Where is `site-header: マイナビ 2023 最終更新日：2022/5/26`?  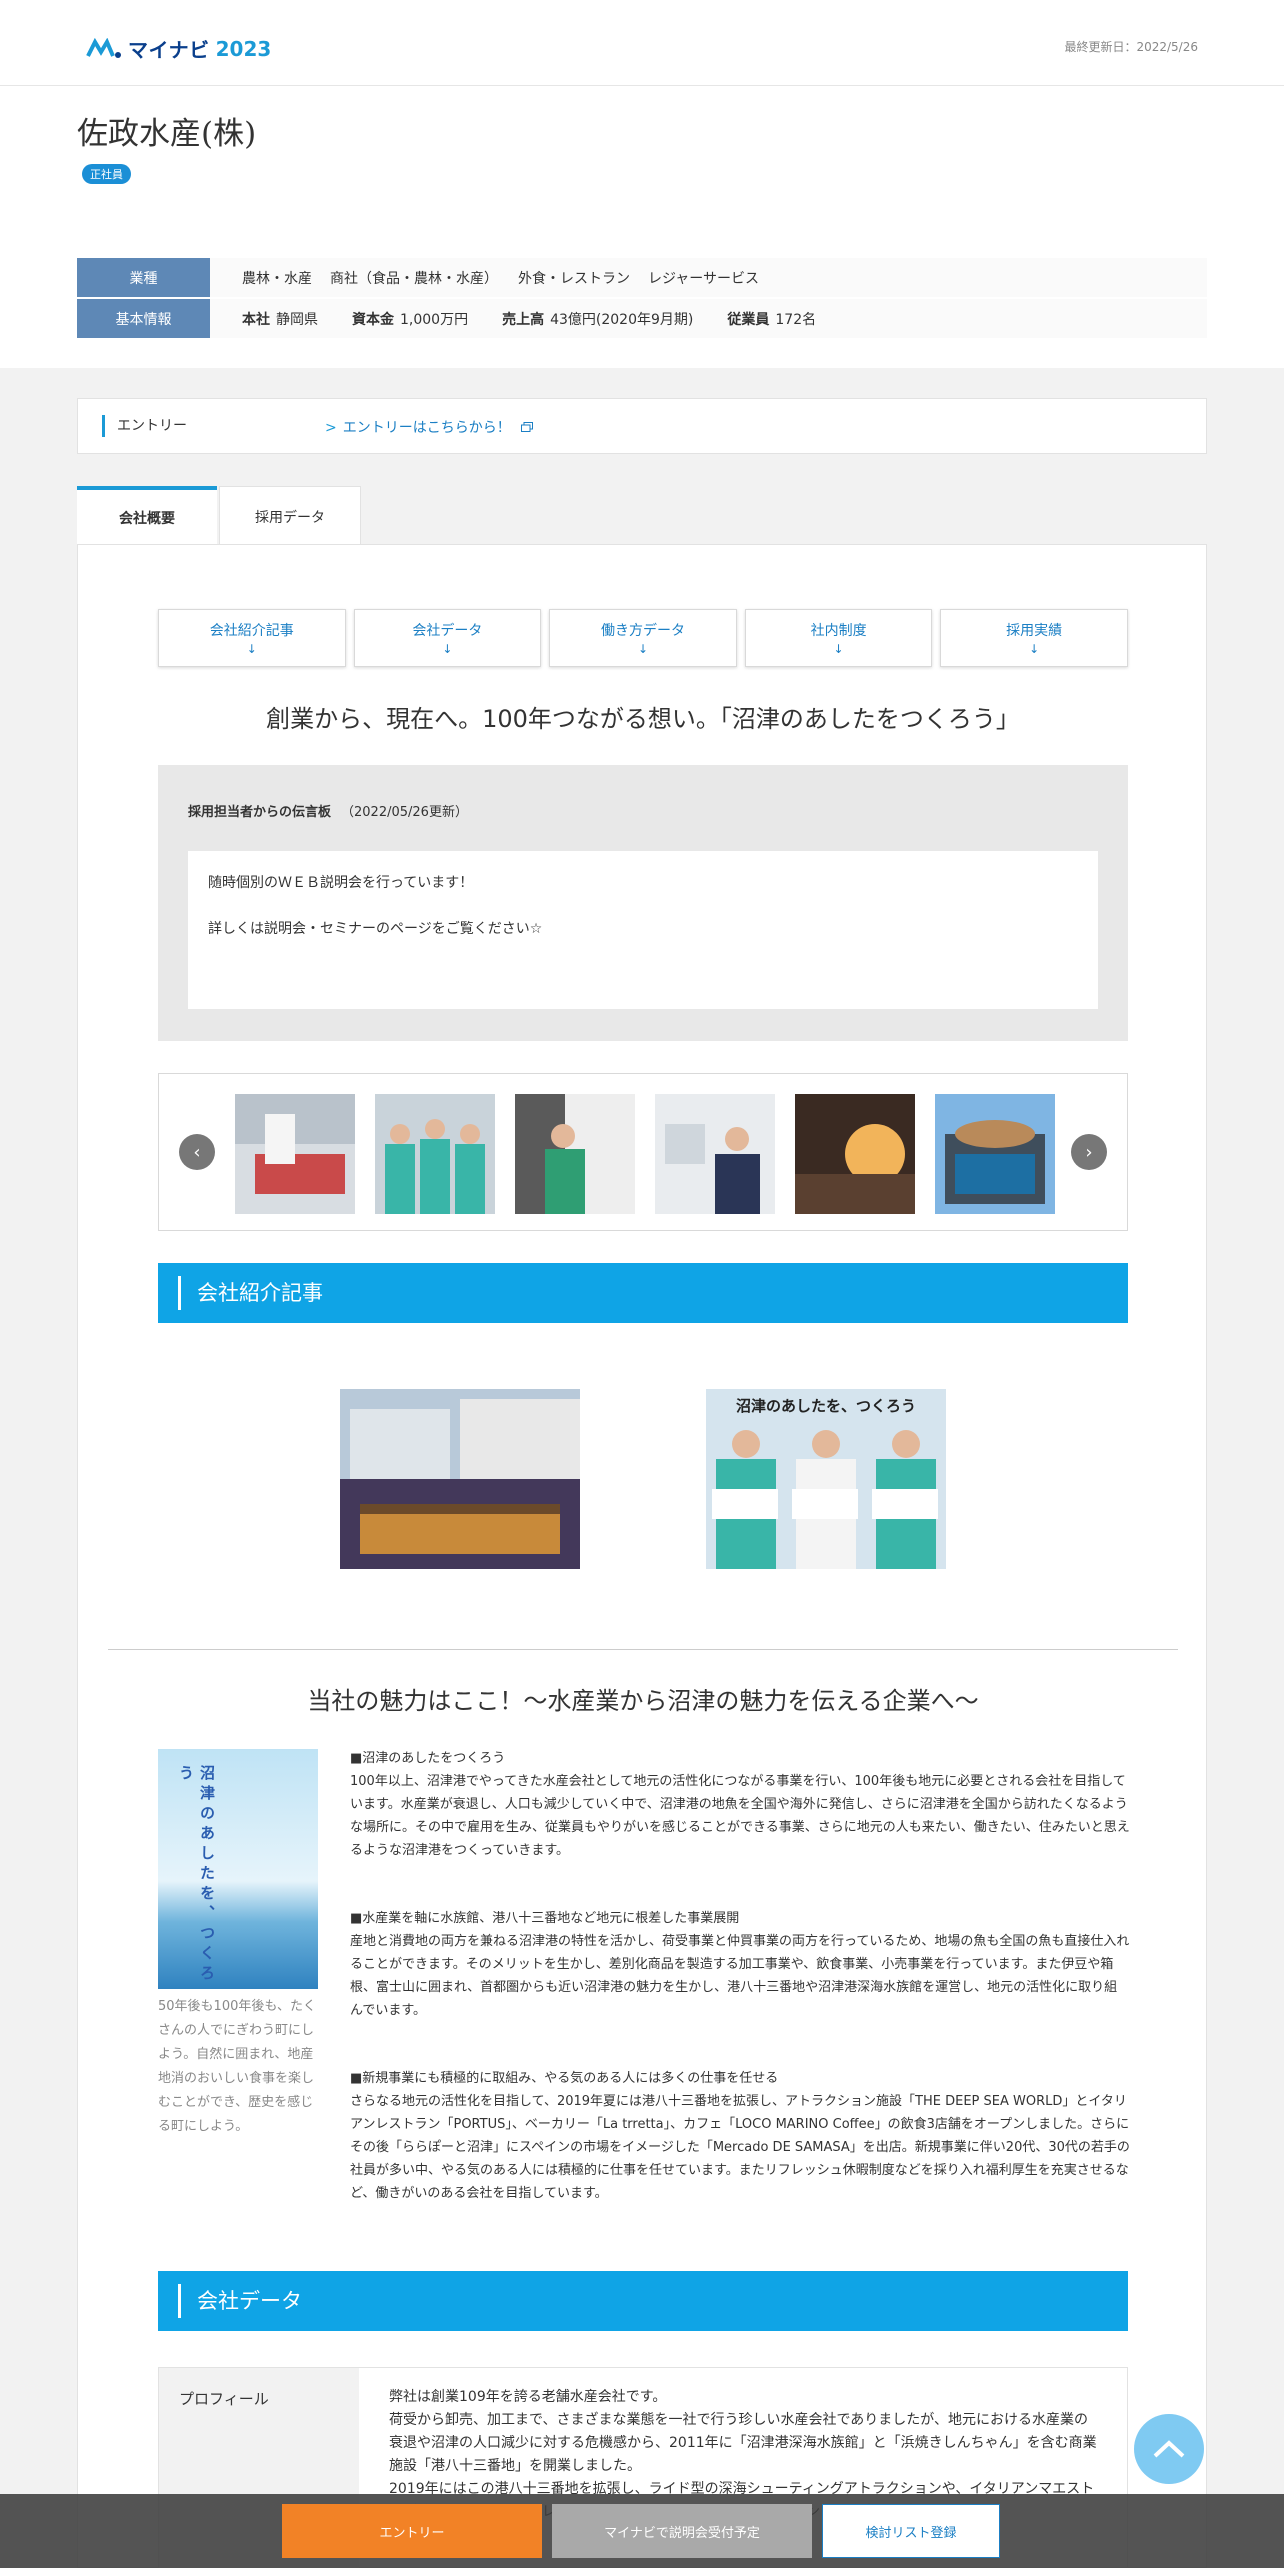
site-header: マイナビ 2023 最終更新日：2022/5/26 is located at coordinates (642, 43).